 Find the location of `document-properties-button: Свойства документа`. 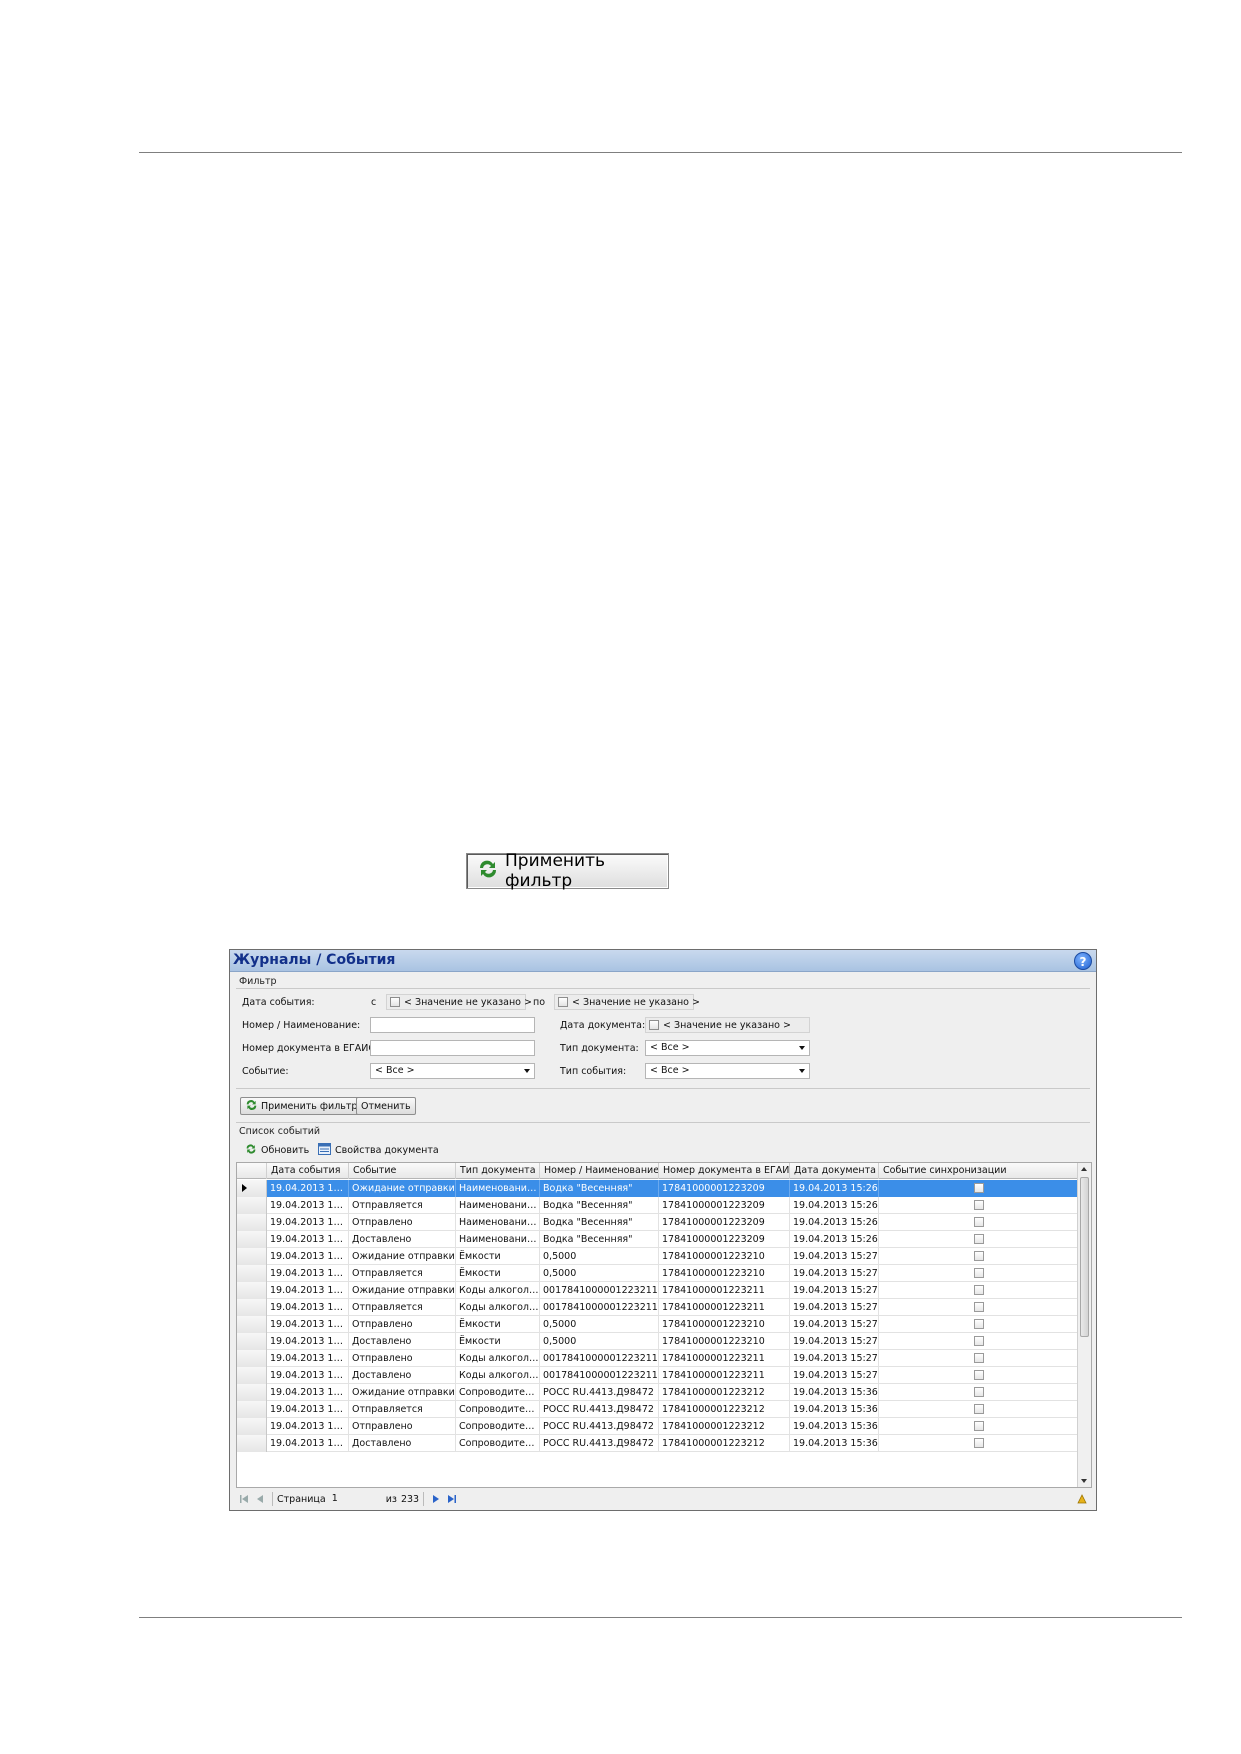

document-properties-button: Свойства документа is located at coordinates (378, 1150).